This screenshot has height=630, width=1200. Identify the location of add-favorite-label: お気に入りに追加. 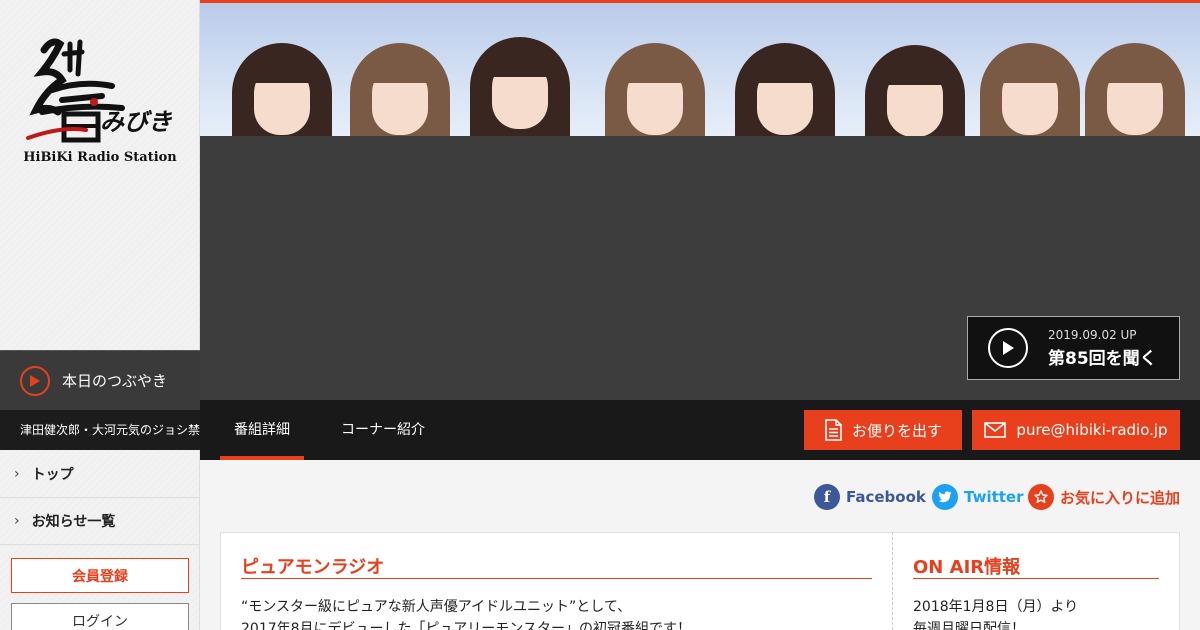
(1120, 497).